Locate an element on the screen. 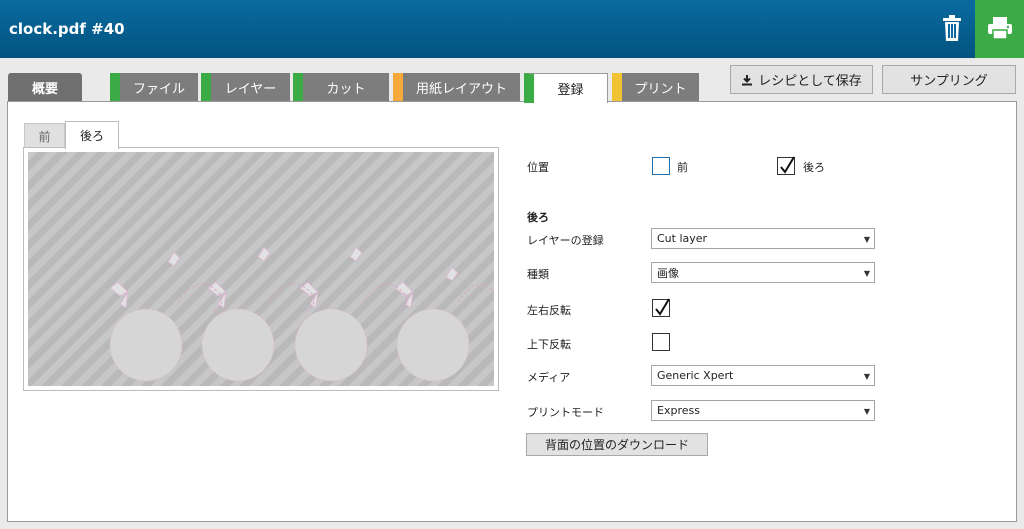 This screenshot has height=529, width=1024. position-back-checkbox is located at coordinates (786, 165).